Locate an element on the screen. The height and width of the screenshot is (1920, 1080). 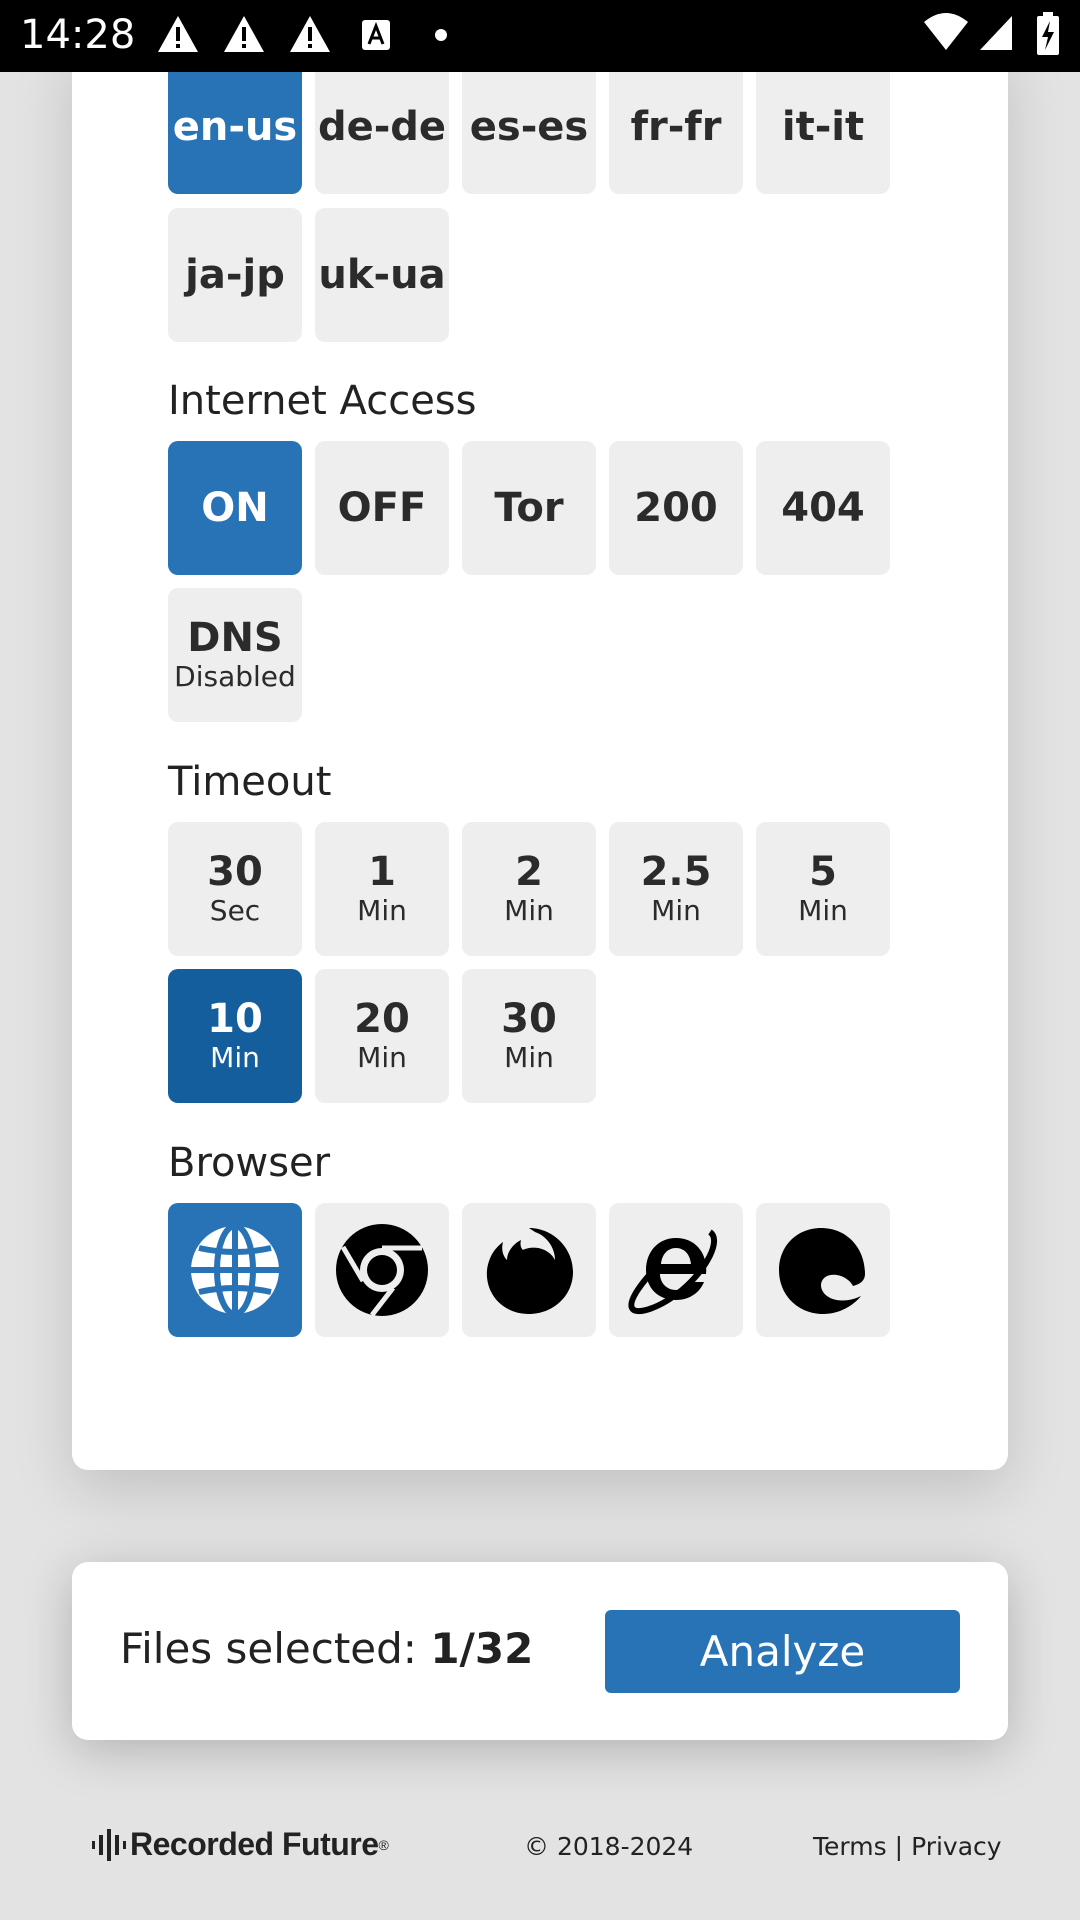
timeout-option-2-min: 2 Min is located at coordinates (529, 889).